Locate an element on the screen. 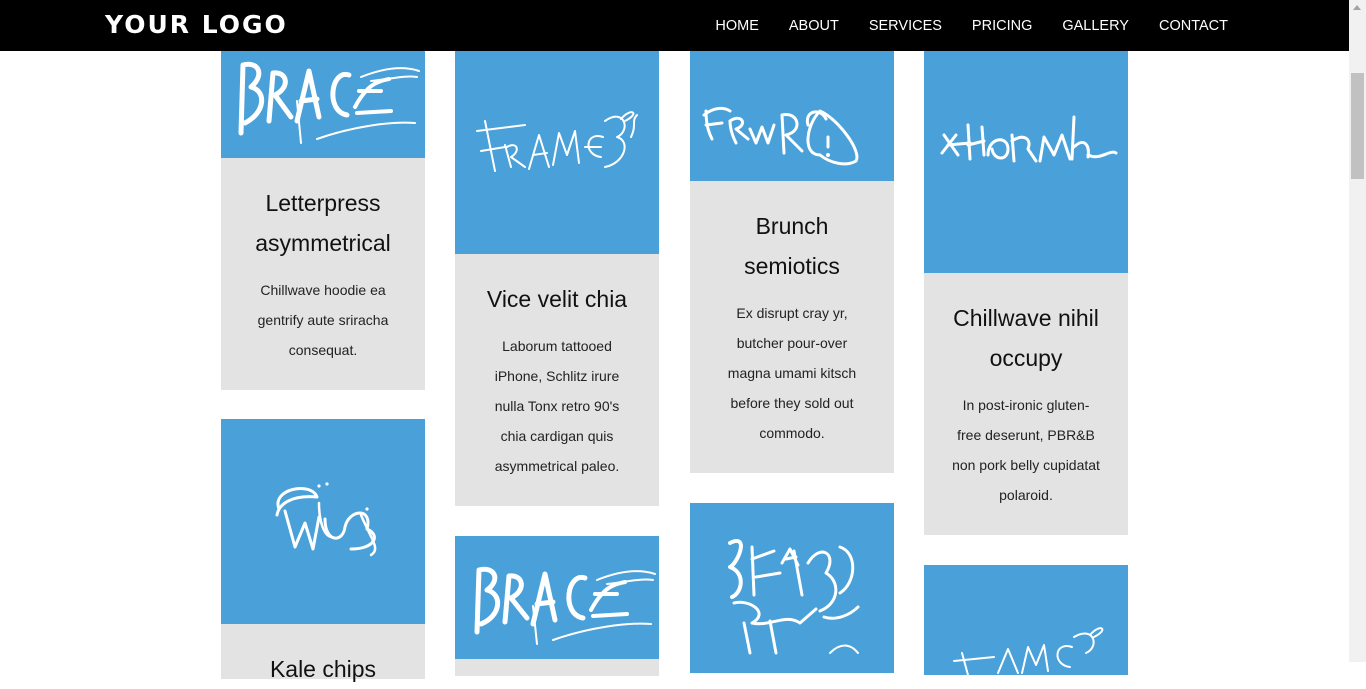 This screenshot has width=1366, height=689. scroll-up-arrow-icon is located at coordinates (1357, 7).